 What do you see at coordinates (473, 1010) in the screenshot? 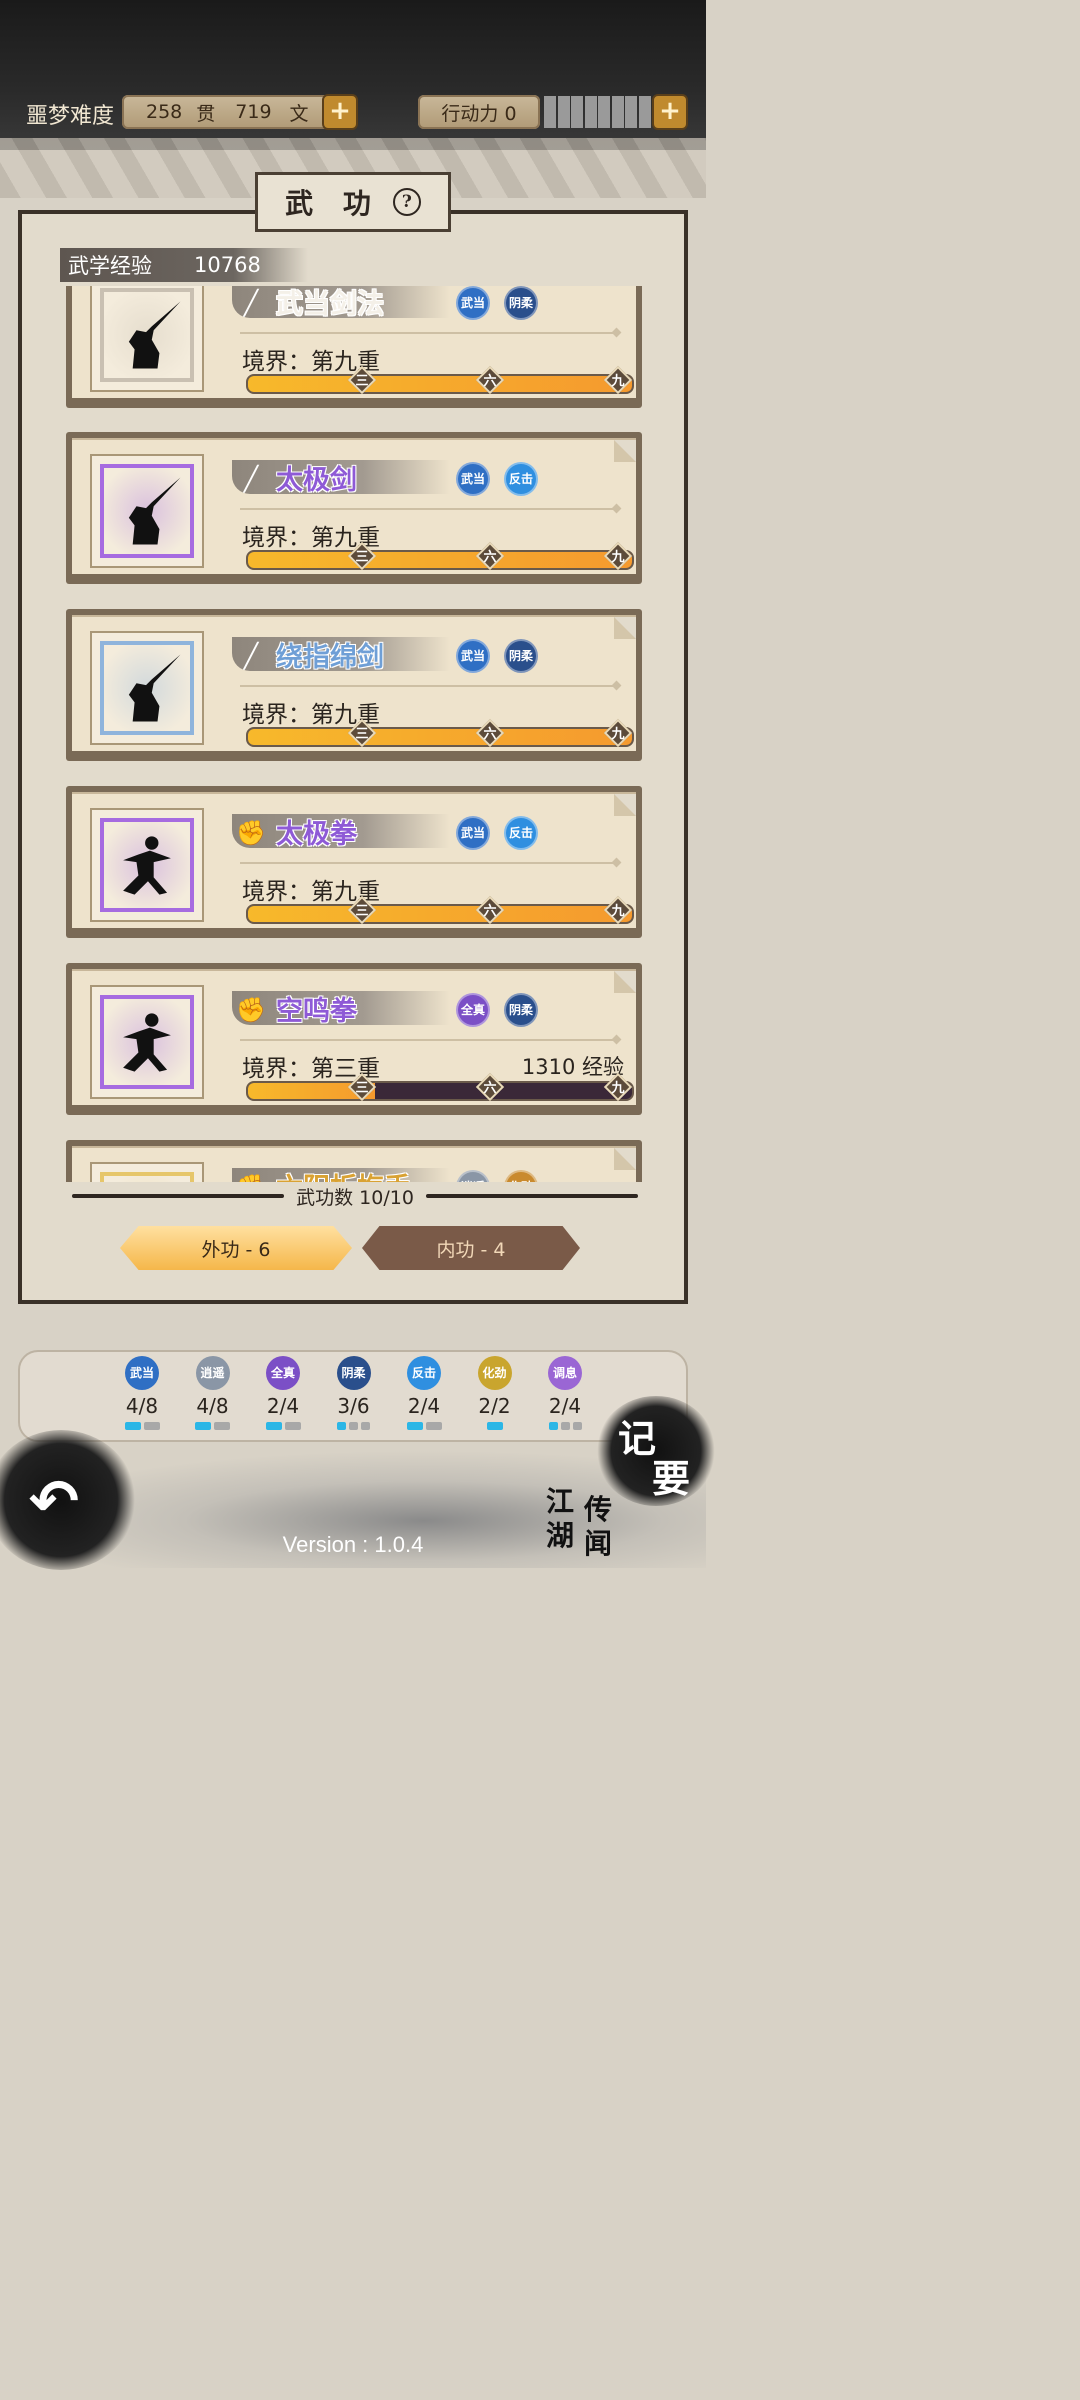
I see `school-badge-icon: 全真` at bounding box center [473, 1010].